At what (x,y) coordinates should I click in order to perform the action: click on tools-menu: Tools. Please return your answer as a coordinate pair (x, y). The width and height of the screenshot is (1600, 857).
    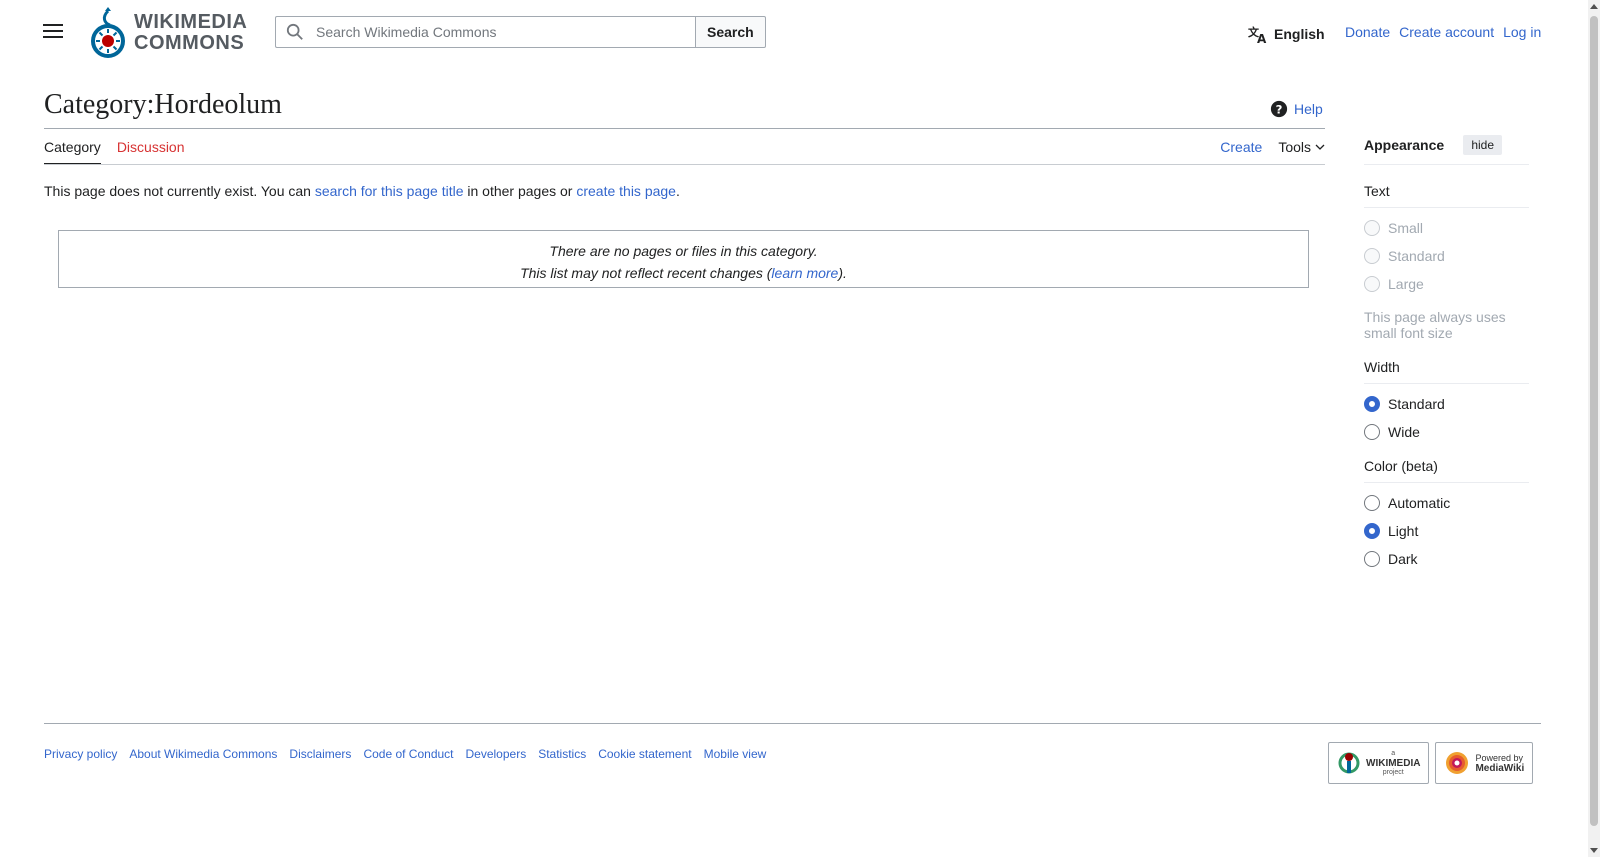
    Looking at the image, I should click on (1301, 151).